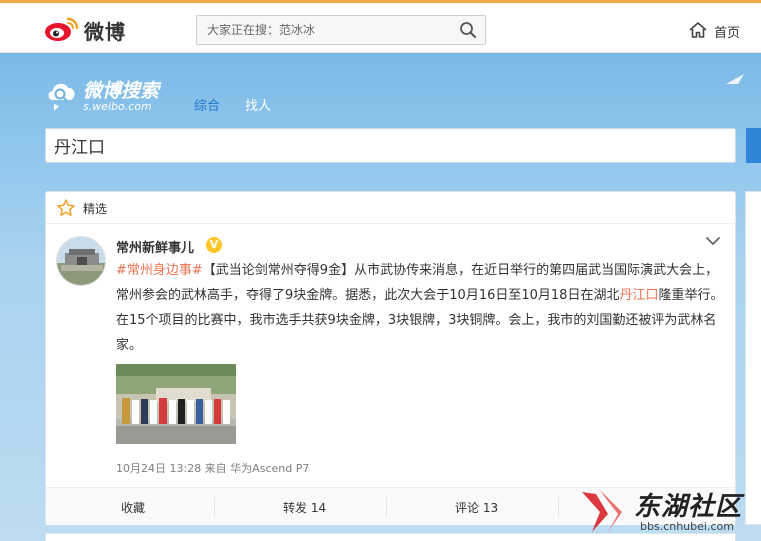  What do you see at coordinates (687, 526) in the screenshot?
I see `watermark-url: bbs.cnhubei.com` at bounding box center [687, 526].